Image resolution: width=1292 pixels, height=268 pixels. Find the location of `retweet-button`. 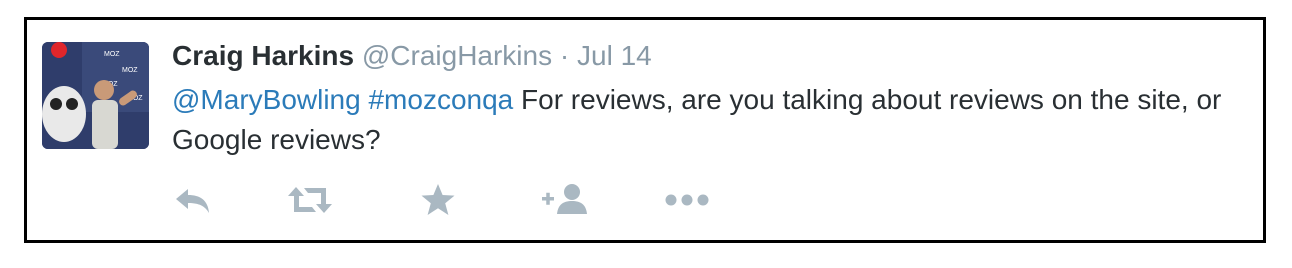

retweet-button is located at coordinates (310, 200).